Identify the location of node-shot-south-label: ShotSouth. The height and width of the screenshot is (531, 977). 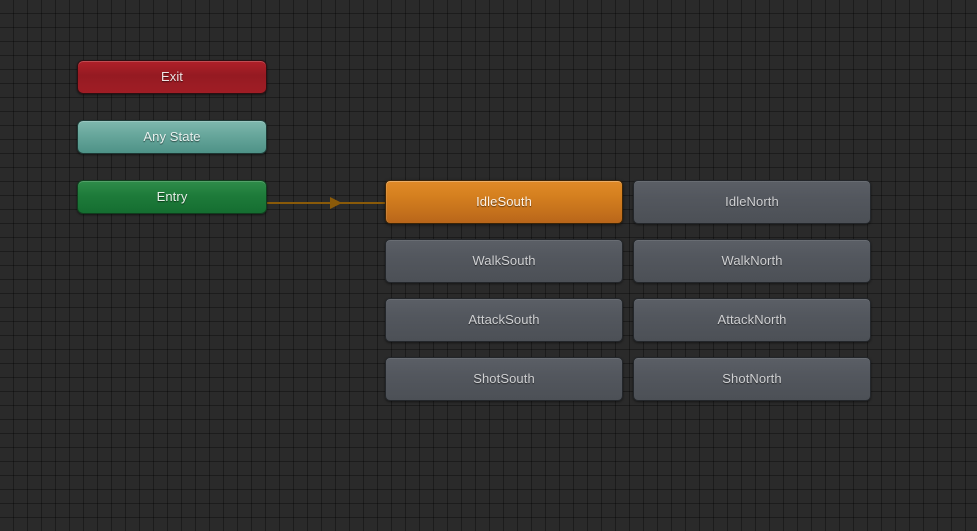
(504, 378).